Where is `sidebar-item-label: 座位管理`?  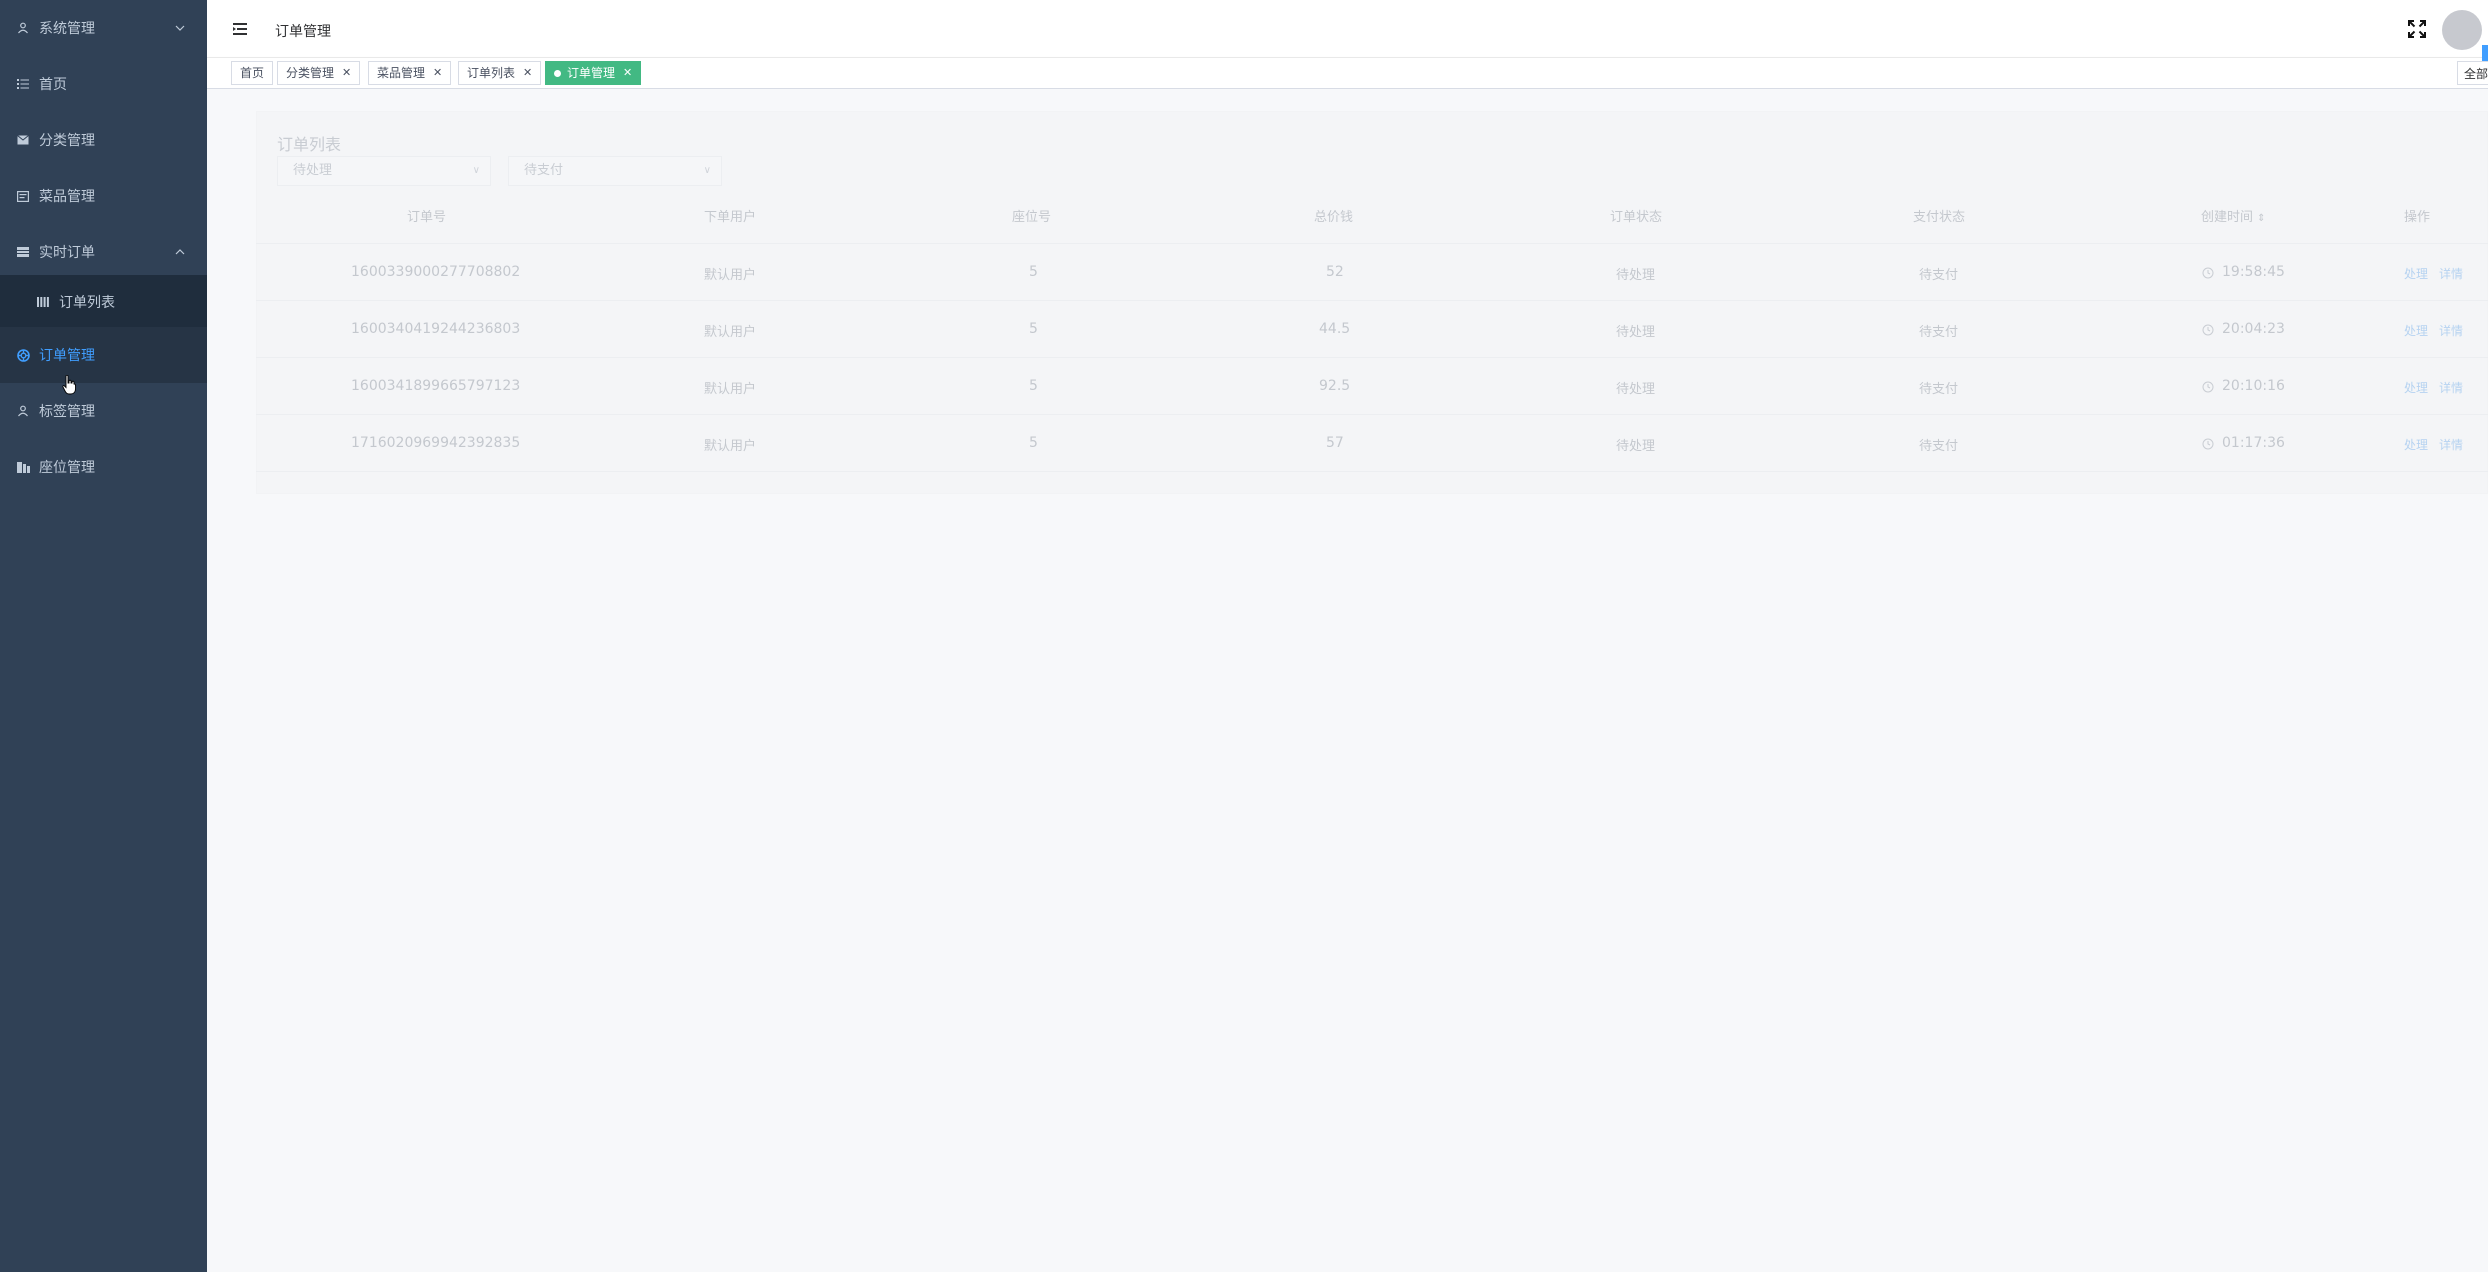 sidebar-item-label: 座位管理 is located at coordinates (67, 468).